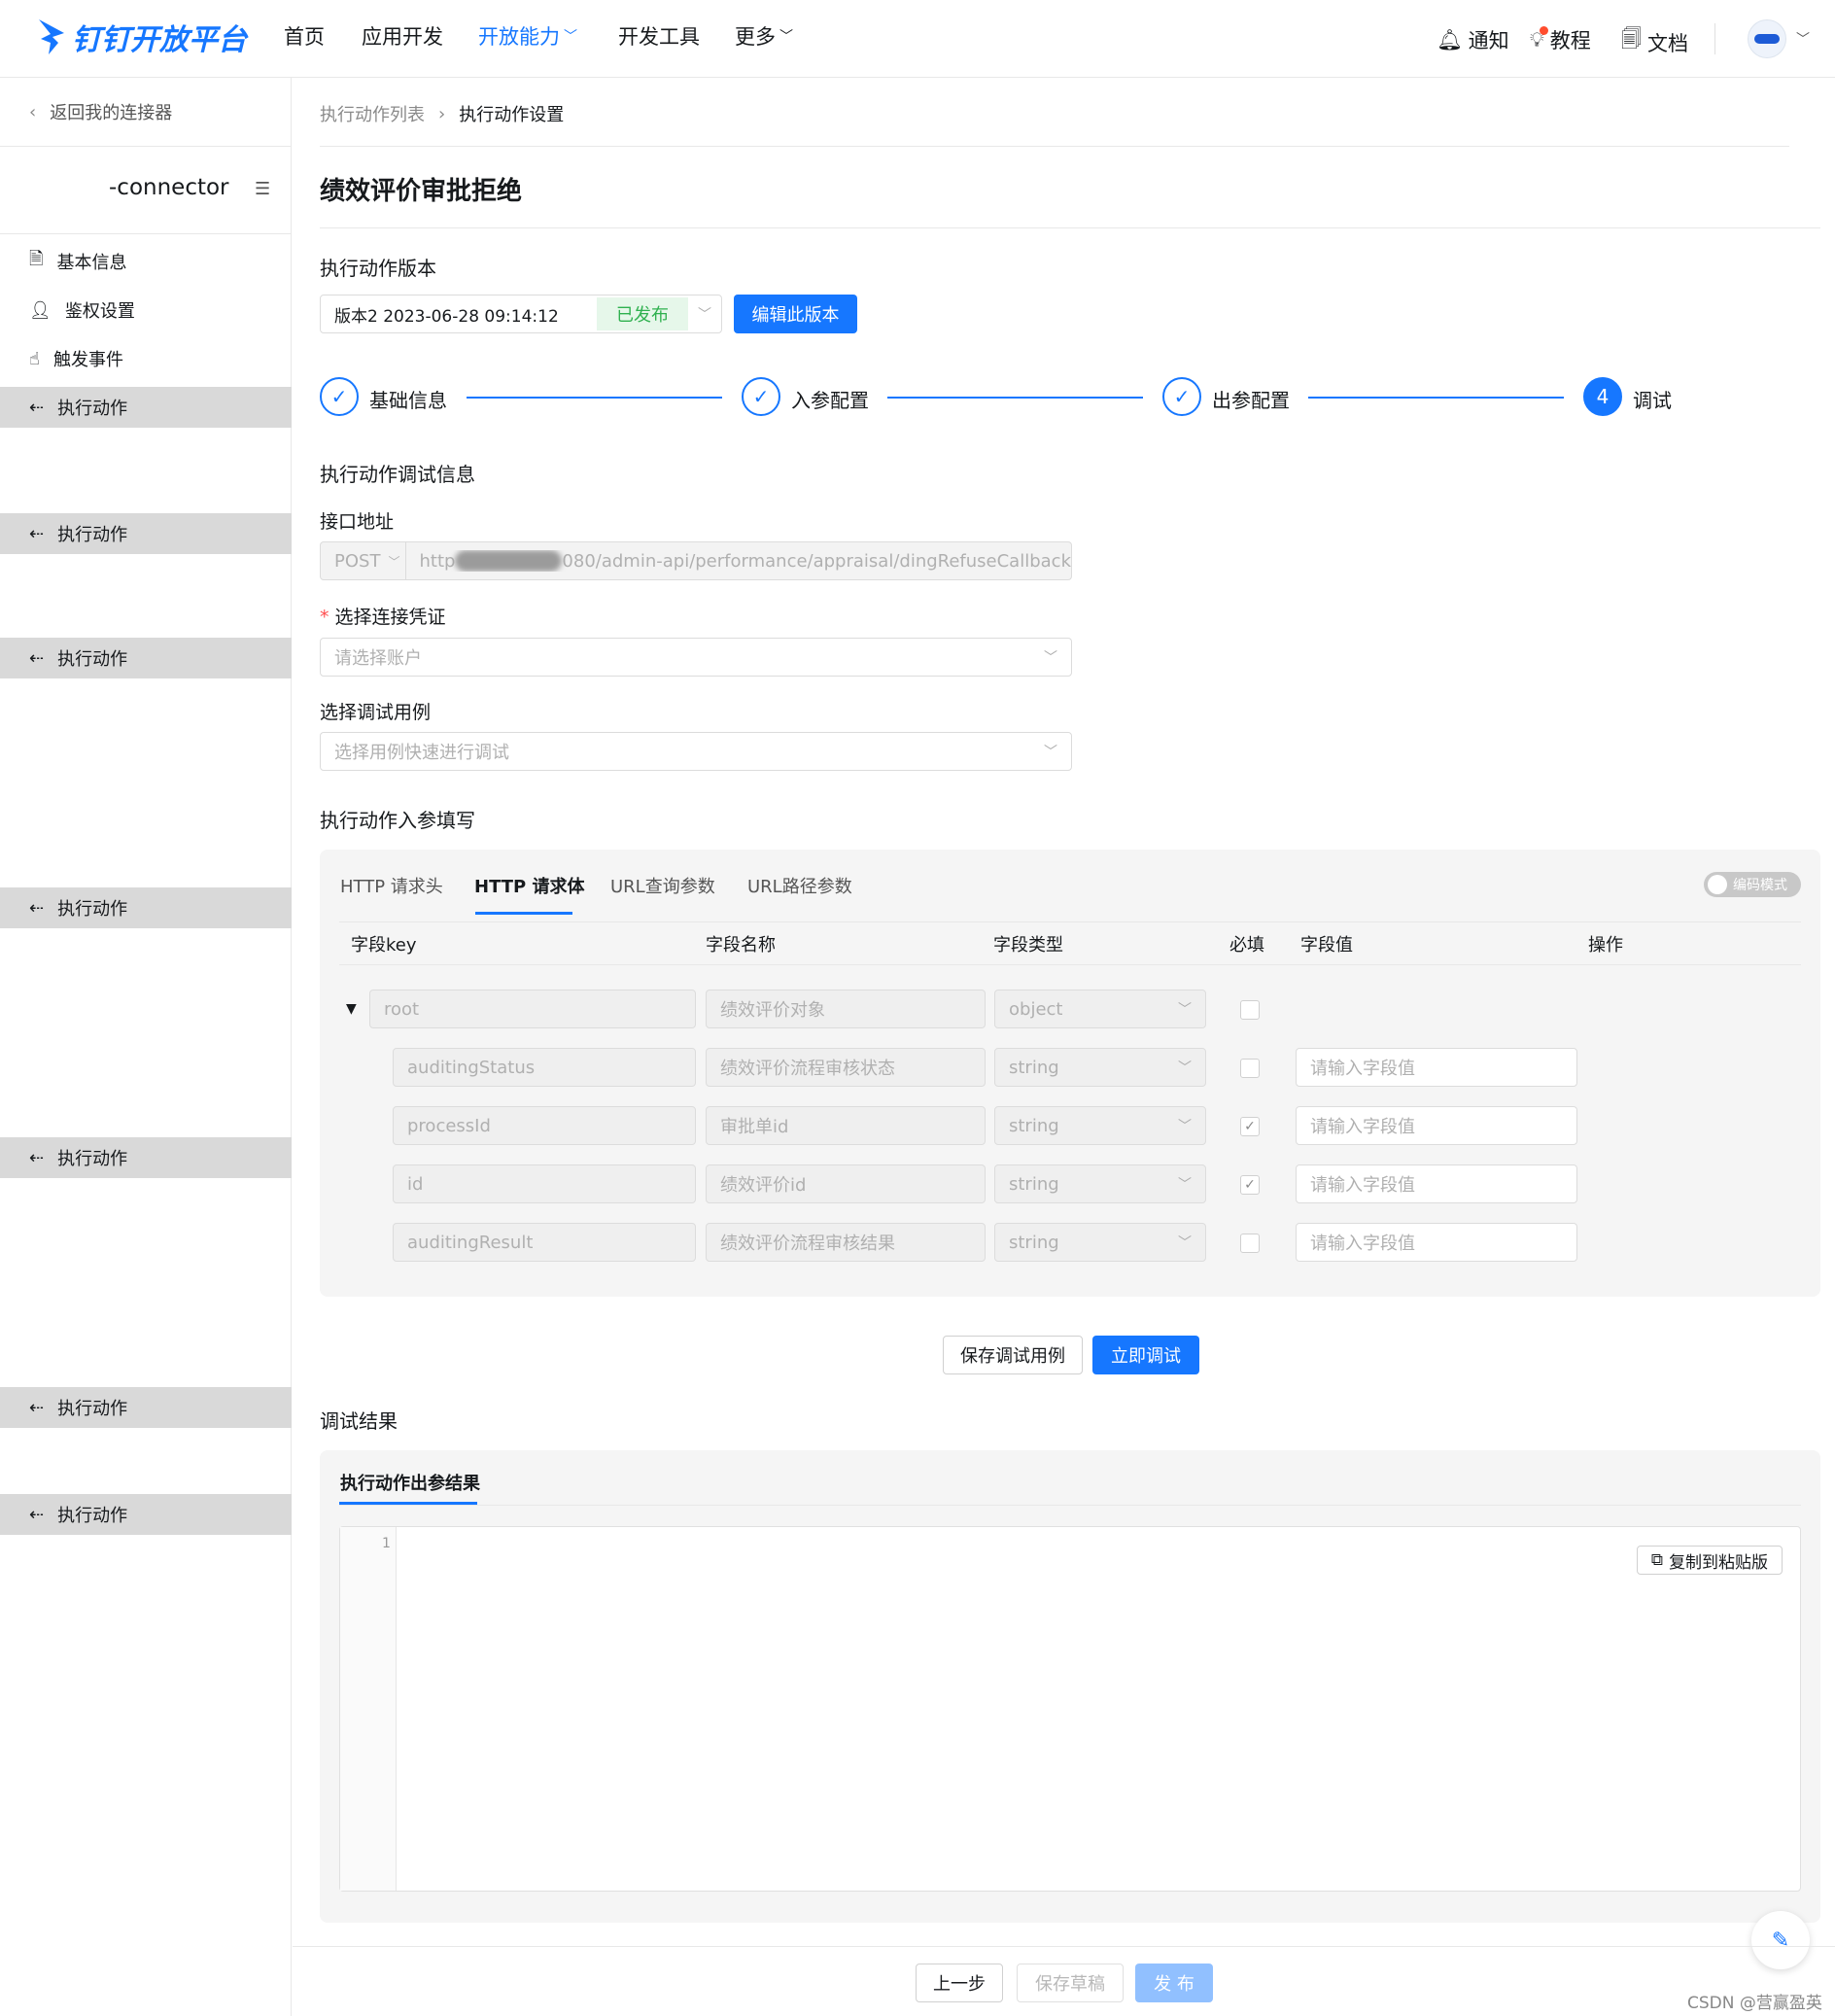  What do you see at coordinates (328, 617) in the screenshot?
I see `required-asterisk: *` at bounding box center [328, 617].